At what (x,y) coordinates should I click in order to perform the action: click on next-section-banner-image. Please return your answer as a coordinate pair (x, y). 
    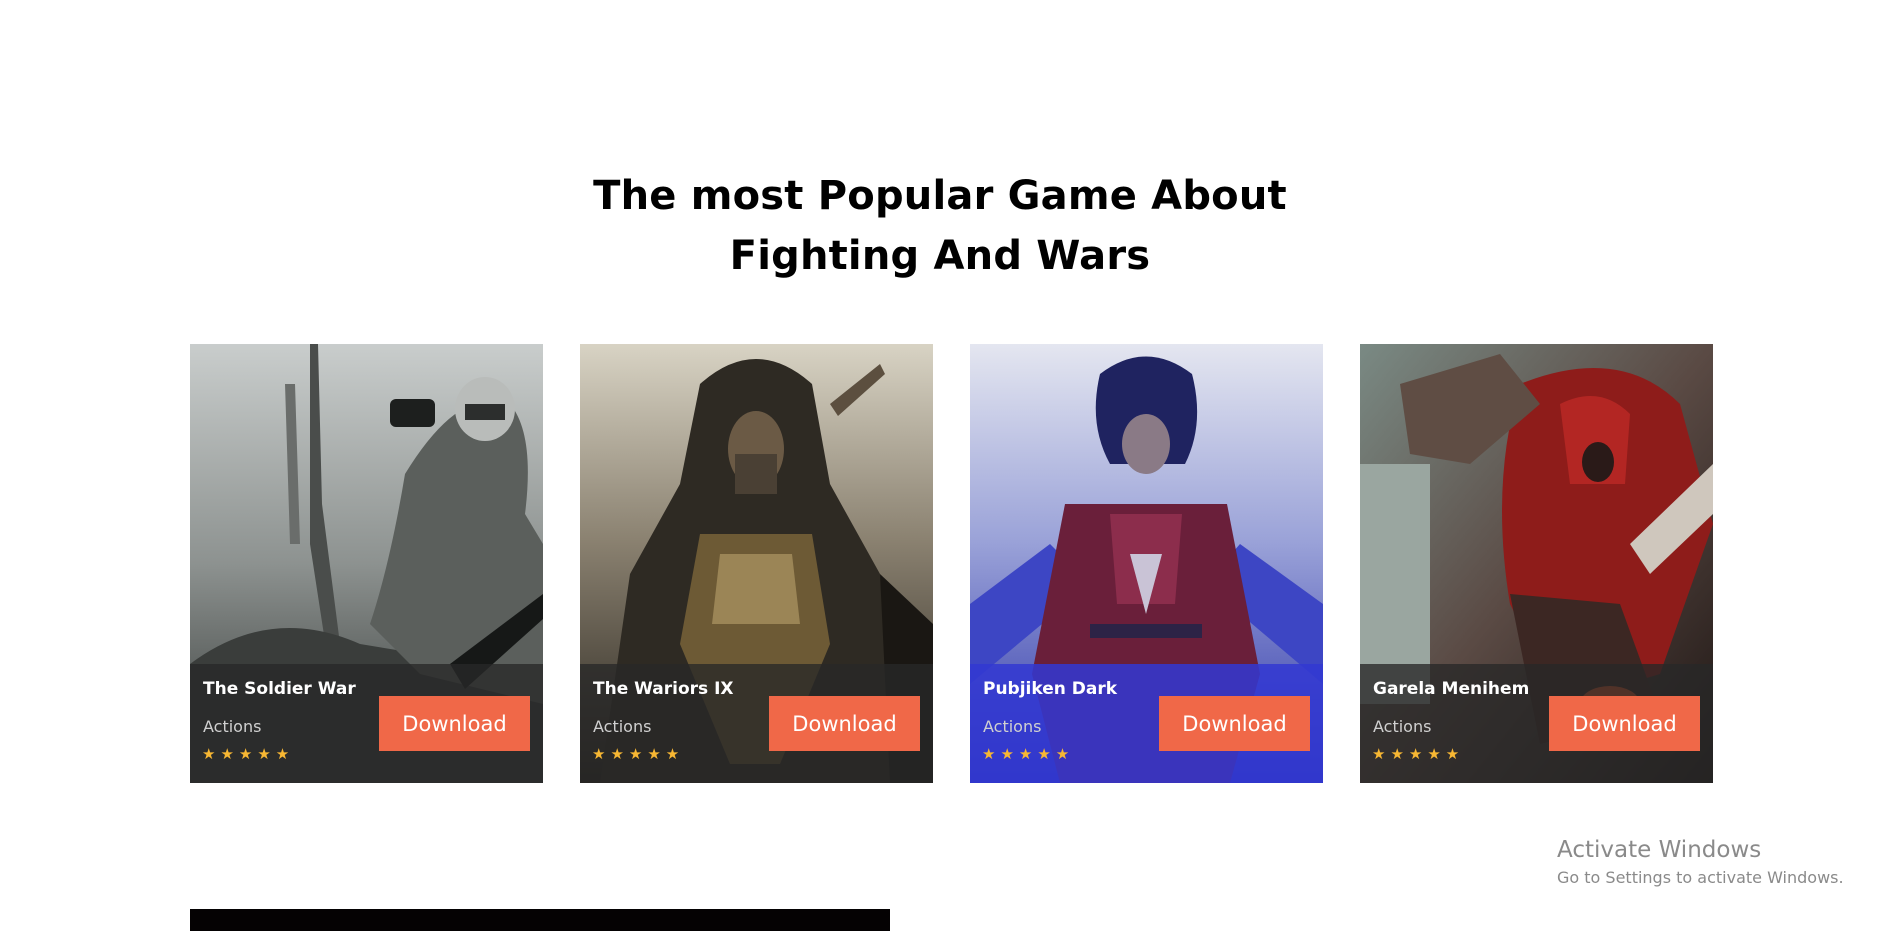
    Looking at the image, I should click on (540, 920).